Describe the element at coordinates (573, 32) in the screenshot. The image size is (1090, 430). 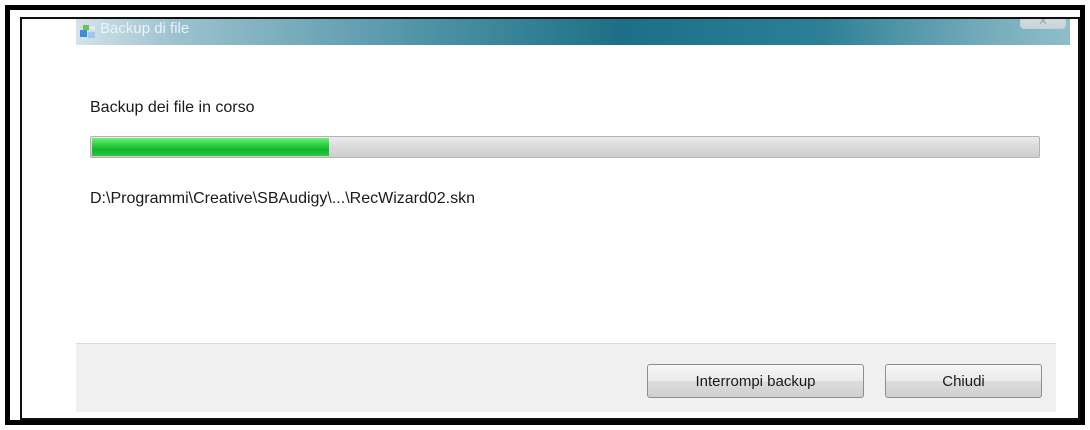
I see `title-bar: Backup di file ✕` at that location.